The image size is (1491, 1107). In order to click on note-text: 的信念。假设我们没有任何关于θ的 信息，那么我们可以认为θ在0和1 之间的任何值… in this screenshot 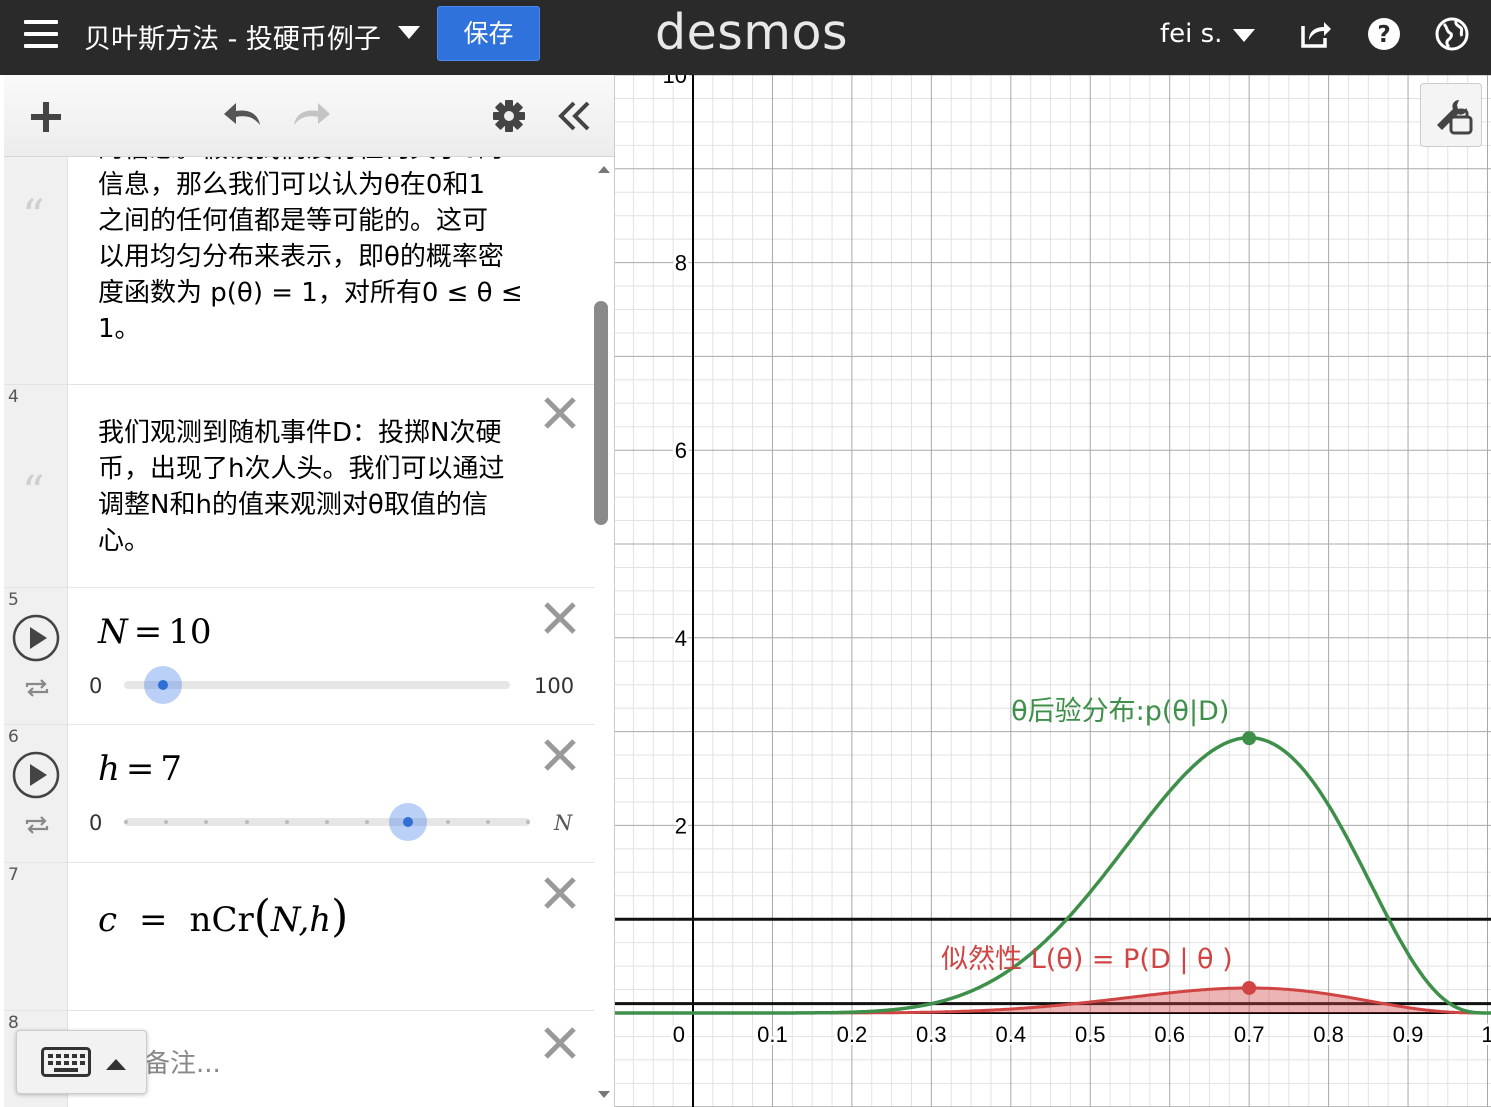, I will do `click(313, 252)`.